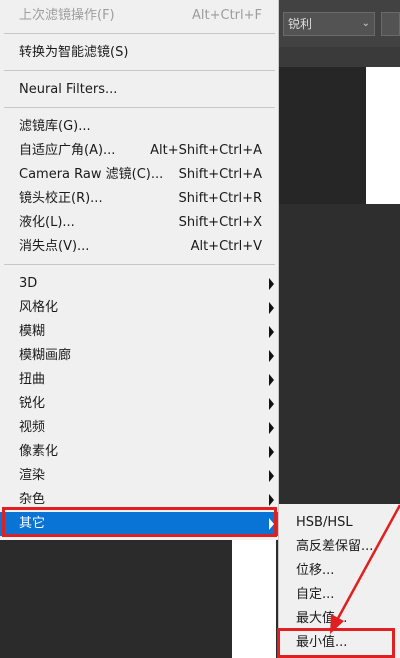  What do you see at coordinates (322, 135) in the screenshot?
I see `workspace-background` at bounding box center [322, 135].